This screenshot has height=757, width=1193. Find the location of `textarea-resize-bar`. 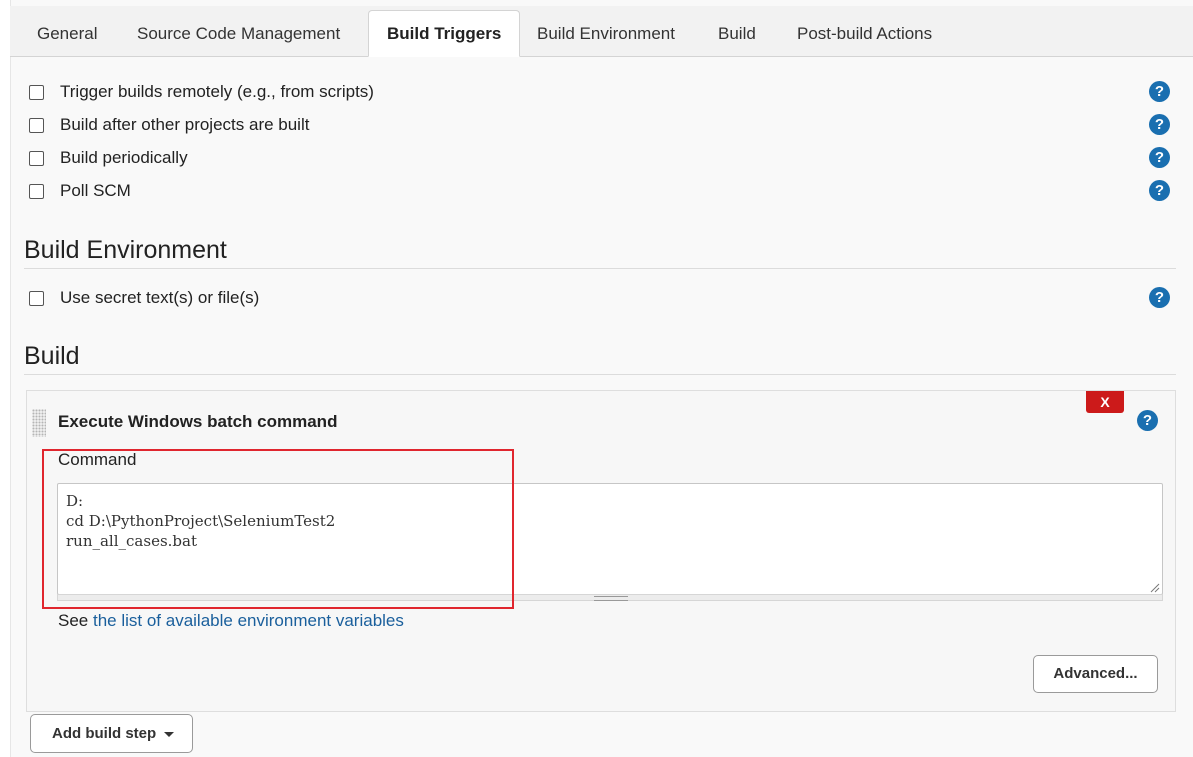

textarea-resize-bar is located at coordinates (610, 592).